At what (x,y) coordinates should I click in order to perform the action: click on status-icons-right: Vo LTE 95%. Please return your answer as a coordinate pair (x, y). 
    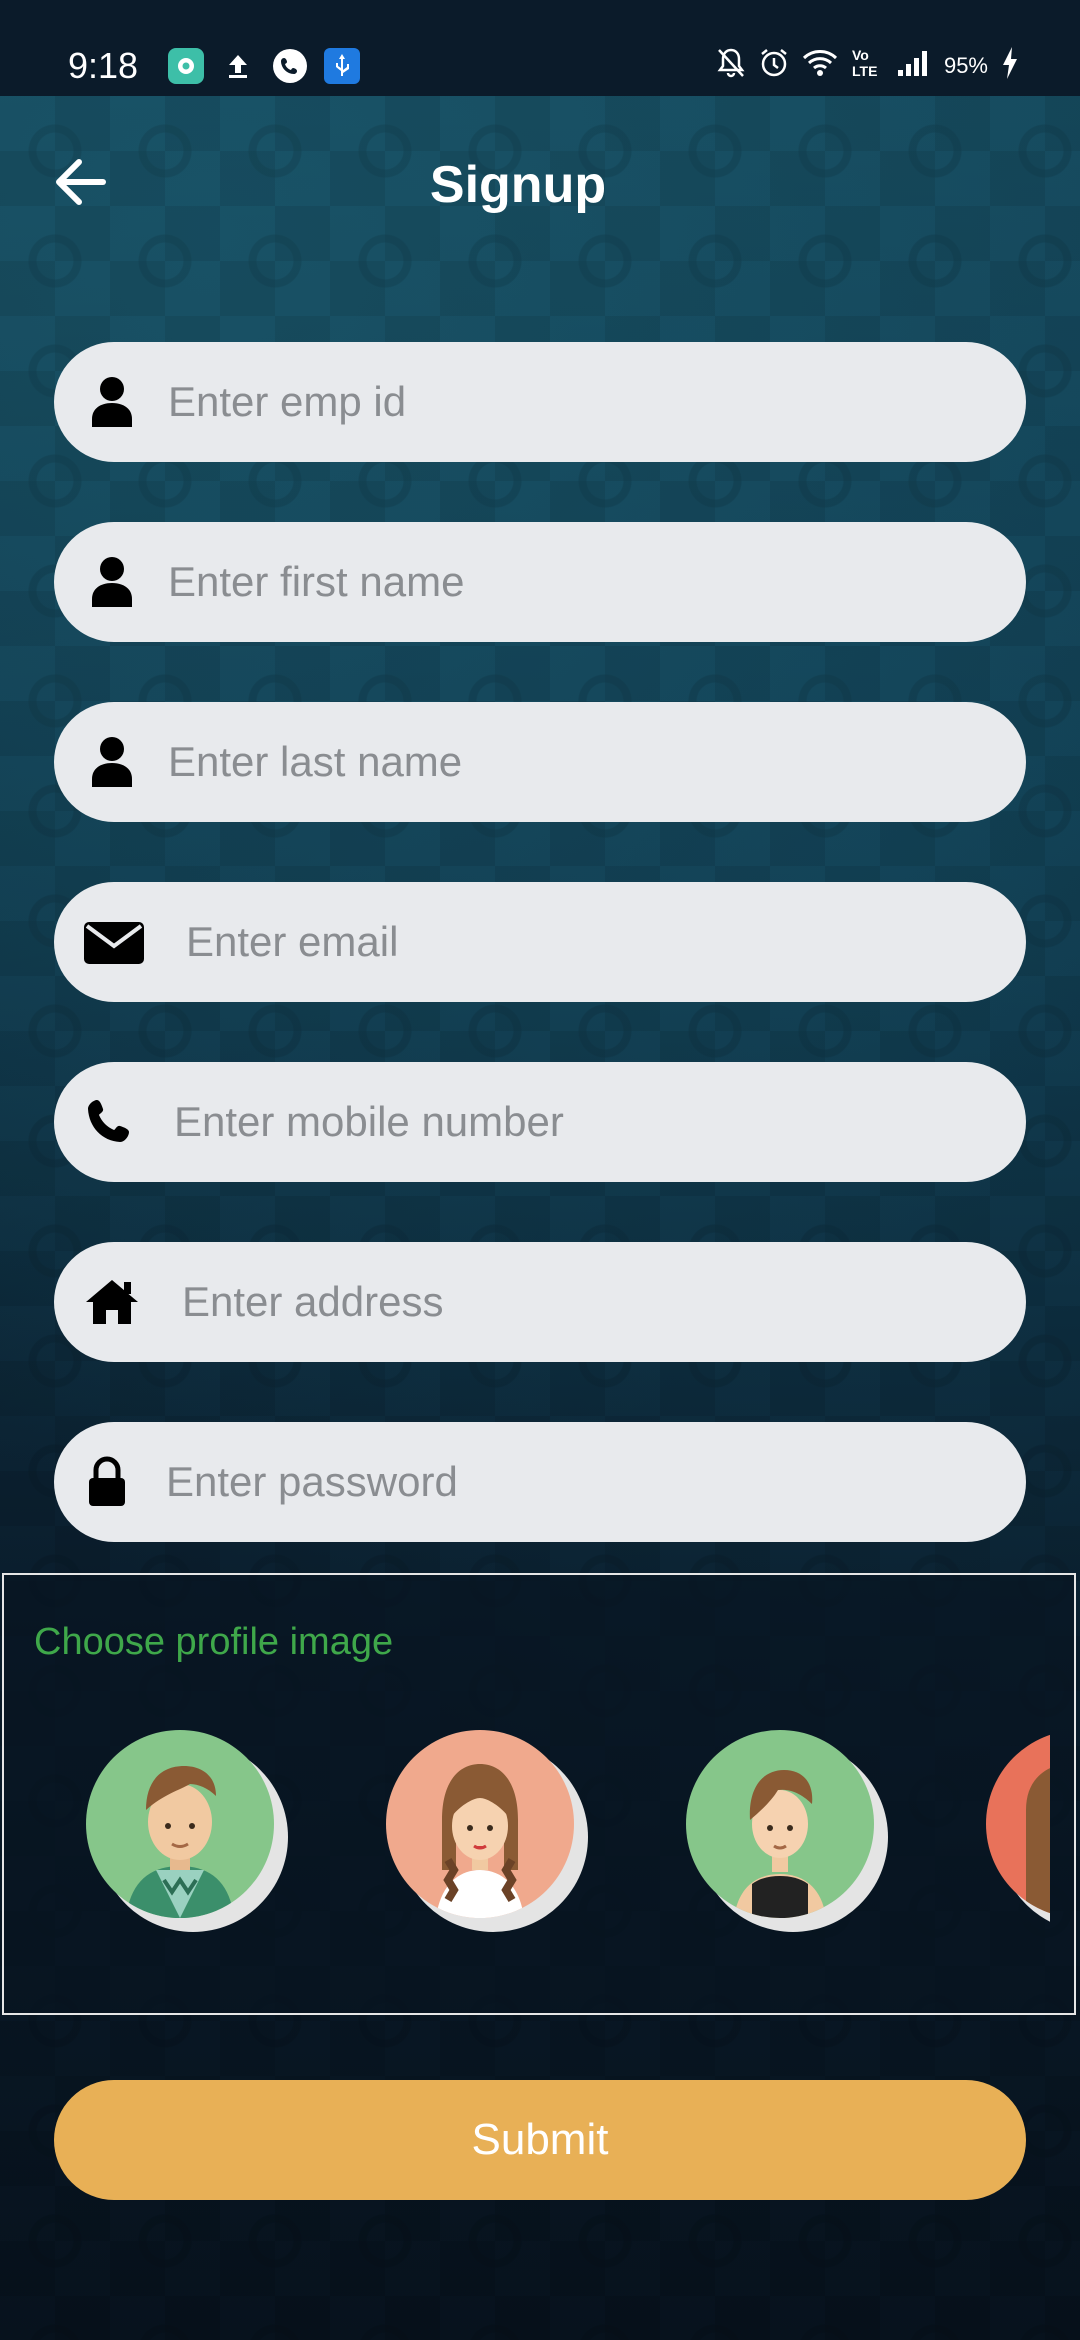
    Looking at the image, I should click on (868, 66).